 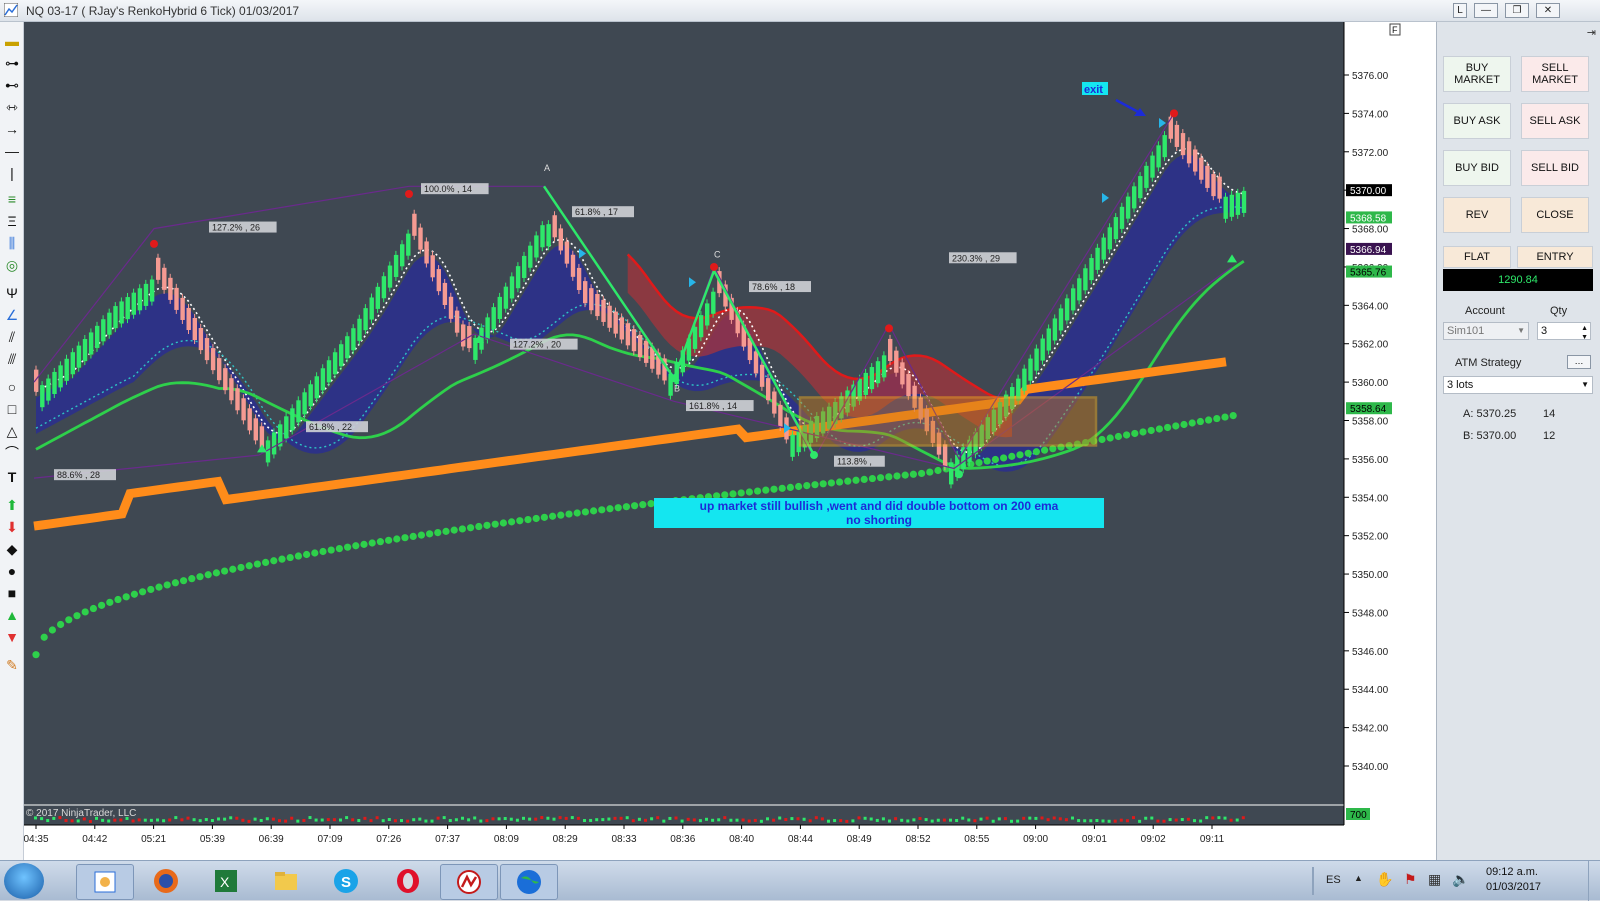 I want to click on show-hidden-icons-icon: ▲, so click(x=1358, y=878).